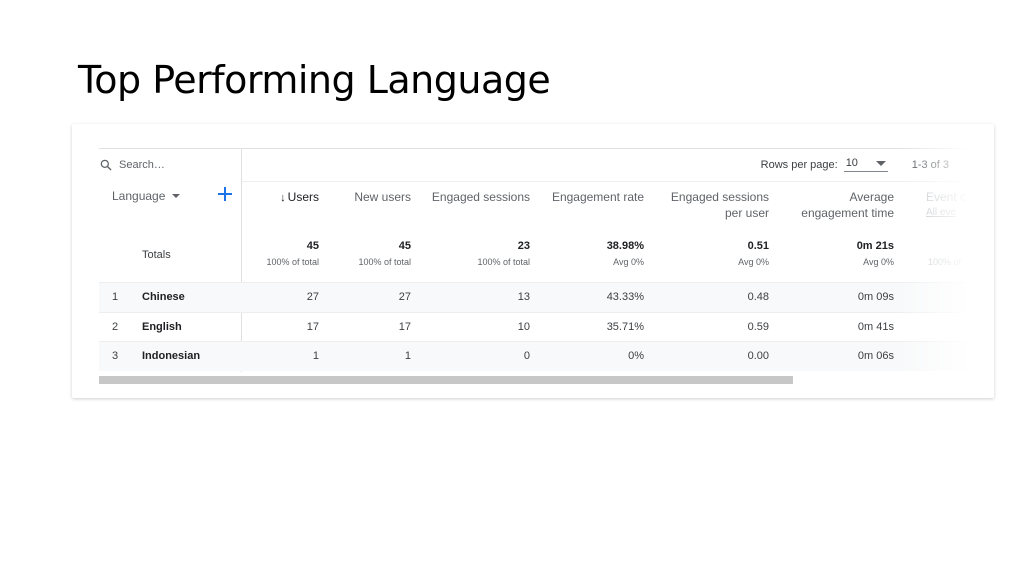 The image size is (1024, 576). Describe the element at coordinates (871, 197) in the screenshot. I see `column-header-label: Average` at that location.